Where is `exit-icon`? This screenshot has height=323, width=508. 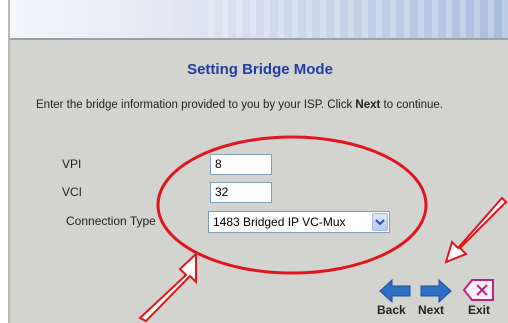 exit-icon is located at coordinates (478, 290).